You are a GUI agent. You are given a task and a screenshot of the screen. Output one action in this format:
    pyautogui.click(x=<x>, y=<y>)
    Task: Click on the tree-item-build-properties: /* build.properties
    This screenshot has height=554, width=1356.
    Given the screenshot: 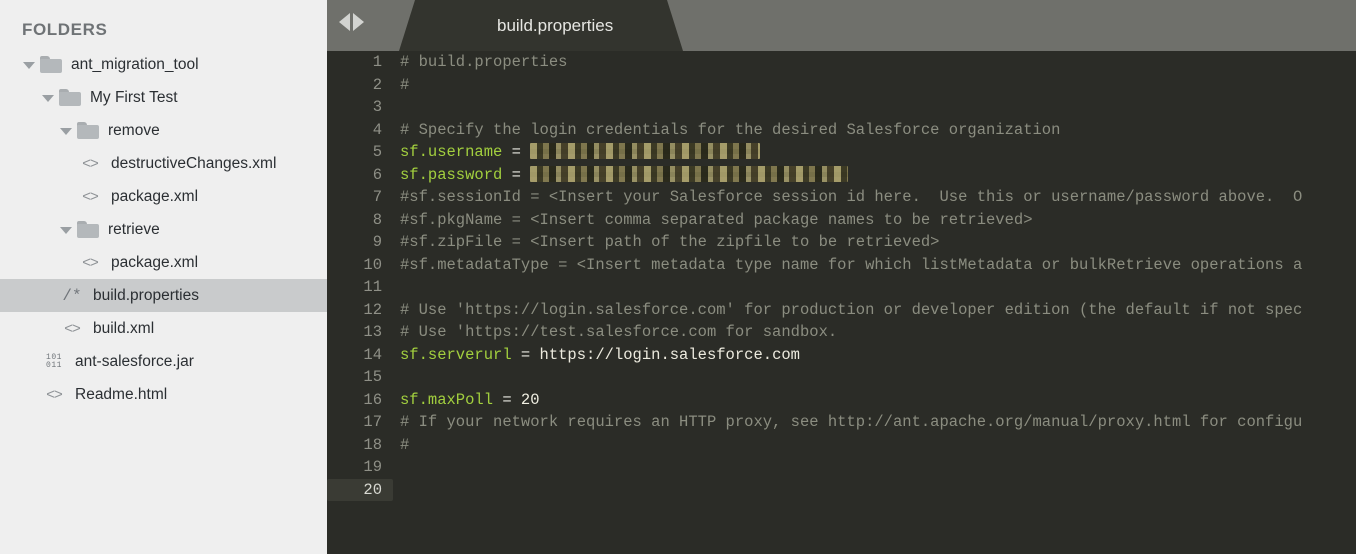 What is the action you would take?
    pyautogui.click(x=163, y=295)
    